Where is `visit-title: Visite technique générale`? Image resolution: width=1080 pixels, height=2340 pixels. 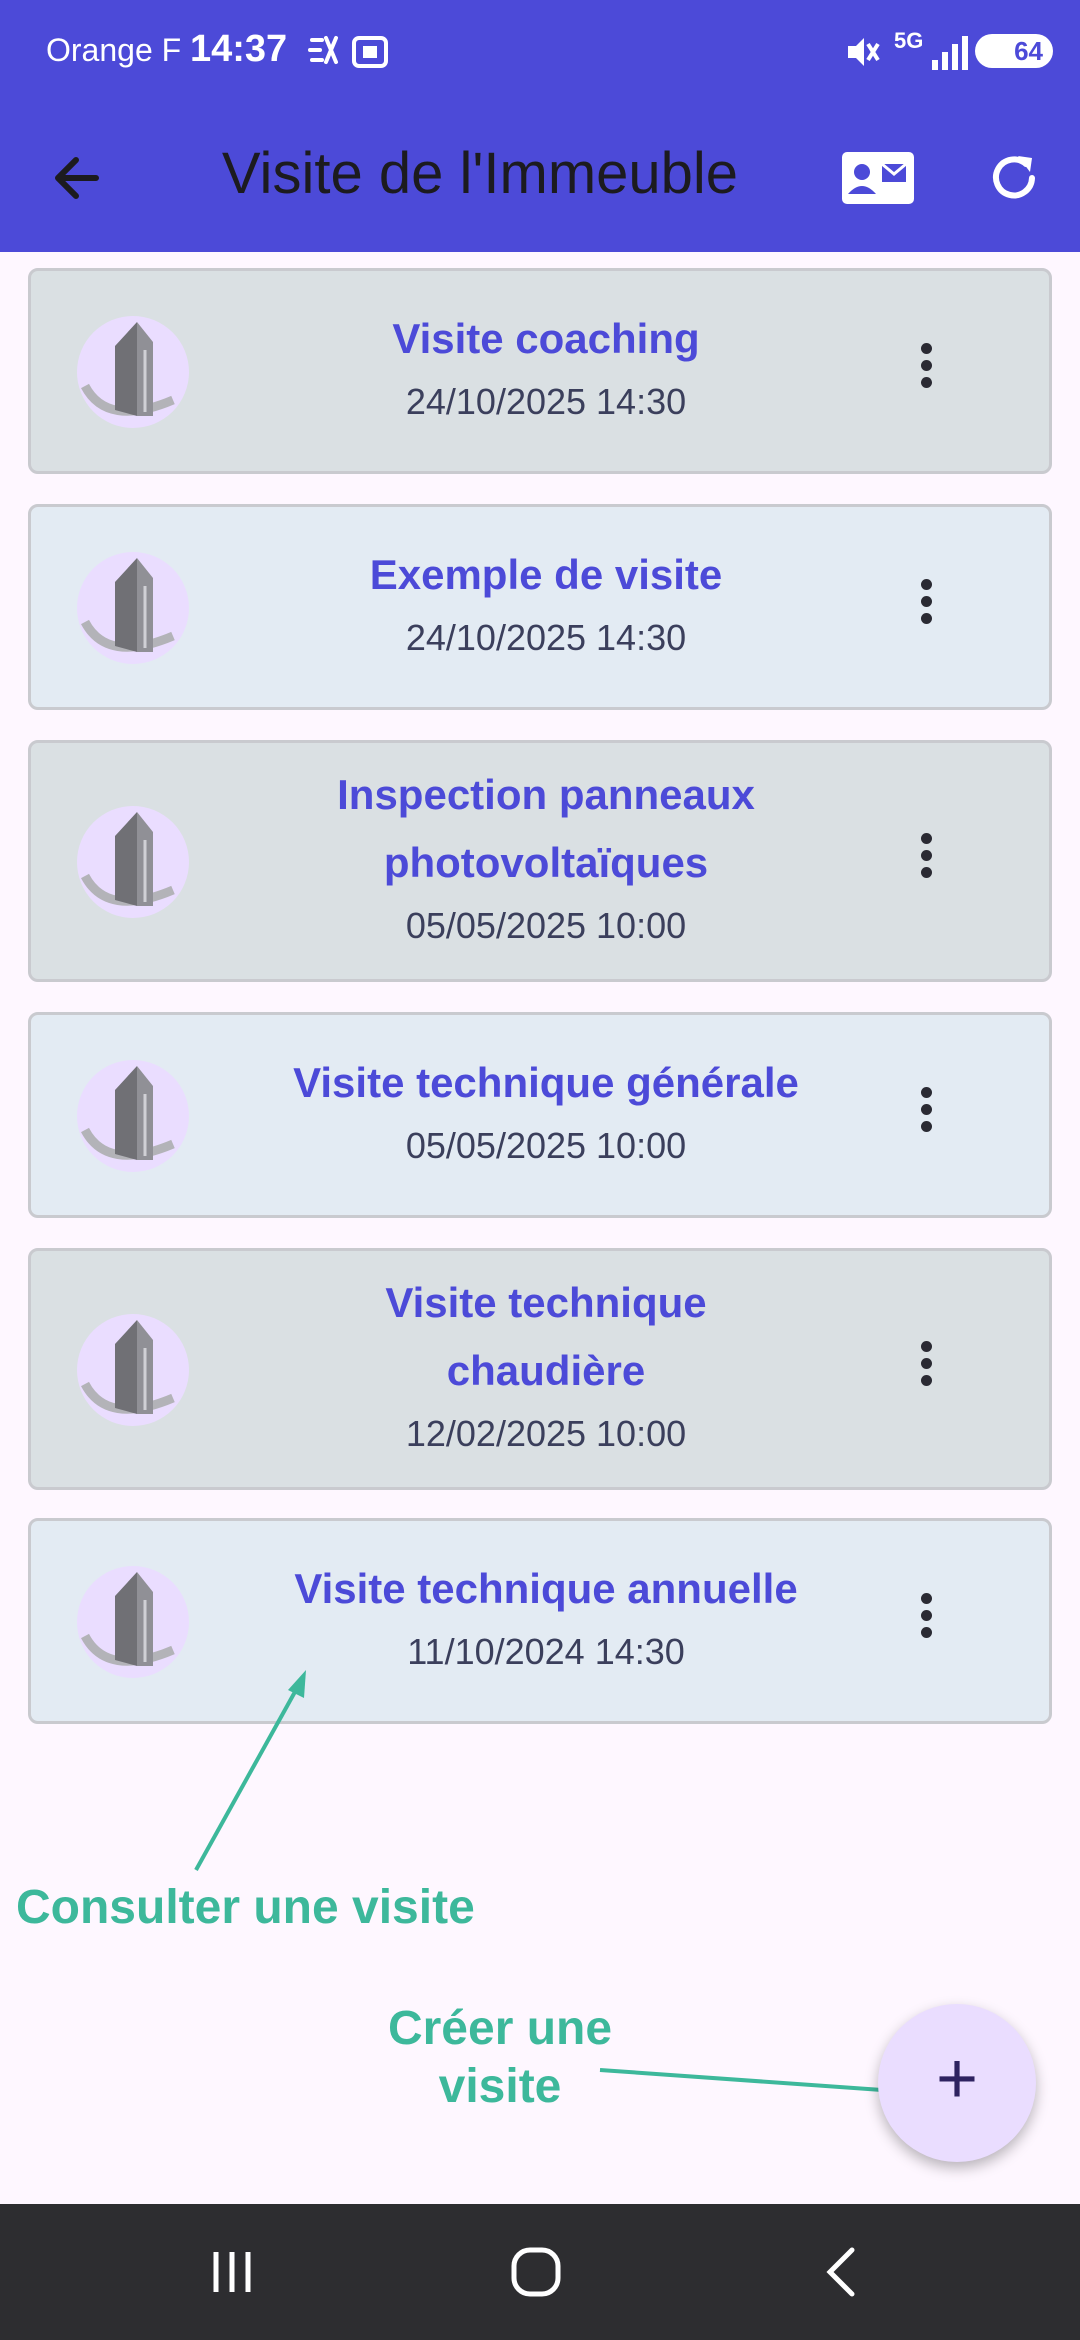
visit-title: Visite technique générale is located at coordinates (546, 1082).